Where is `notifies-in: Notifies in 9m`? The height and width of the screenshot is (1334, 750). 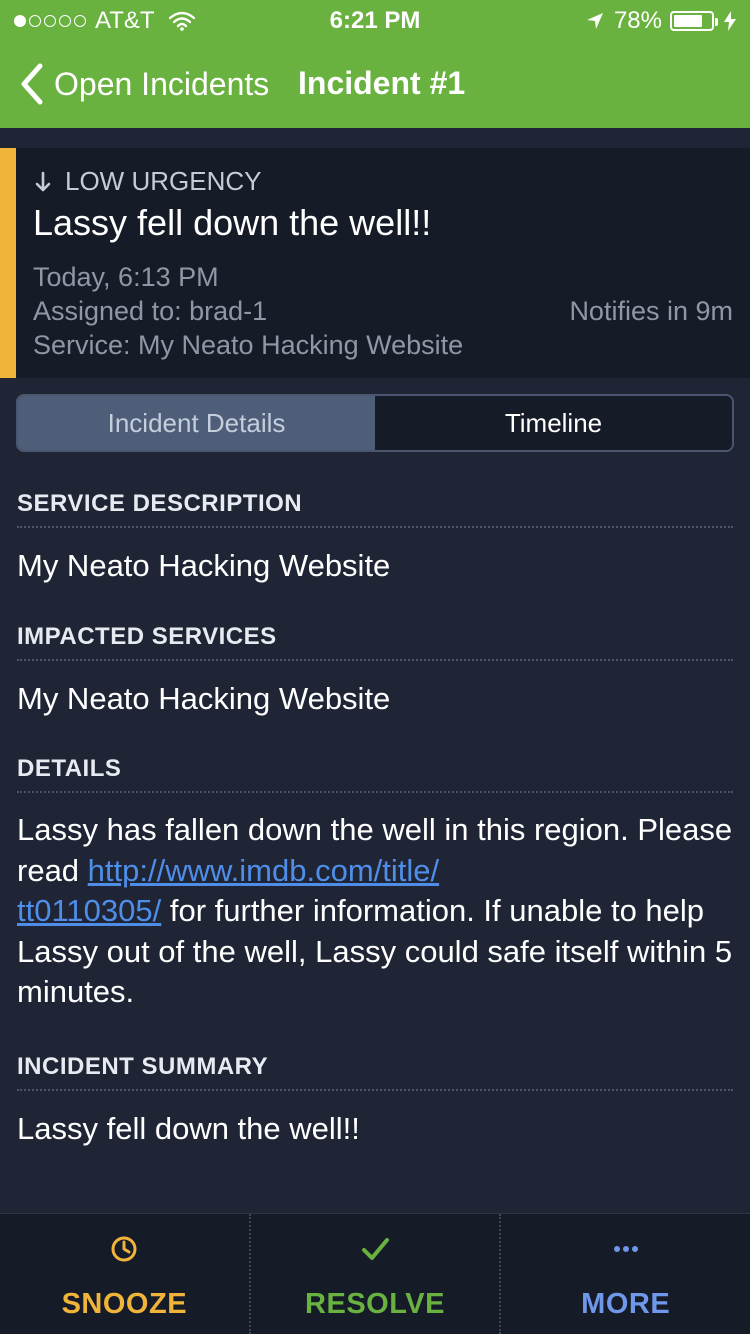
notifies-in: Notifies in 9m is located at coordinates (651, 311).